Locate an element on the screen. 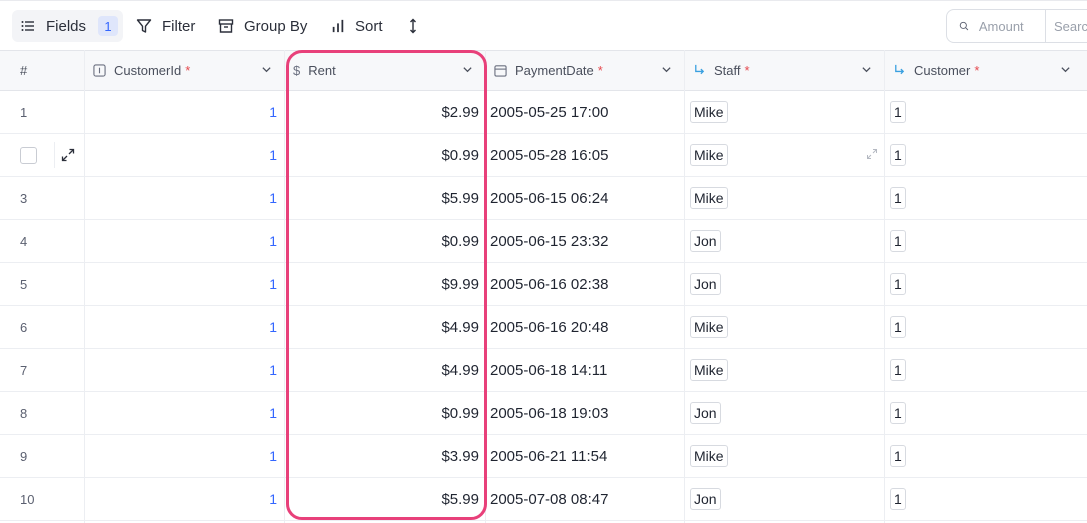  header-customer-id: CustomerId * is located at coordinates (184, 70).